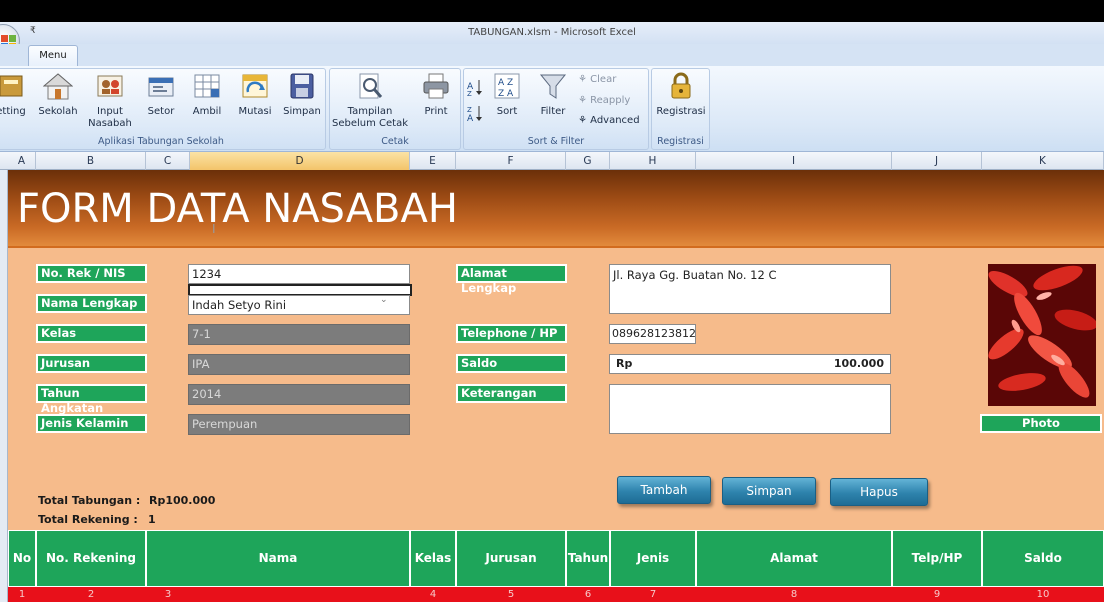 The height and width of the screenshot is (602, 1104). Describe the element at coordinates (610, 100) in the screenshot. I see `reapply-label: Reapply` at that location.